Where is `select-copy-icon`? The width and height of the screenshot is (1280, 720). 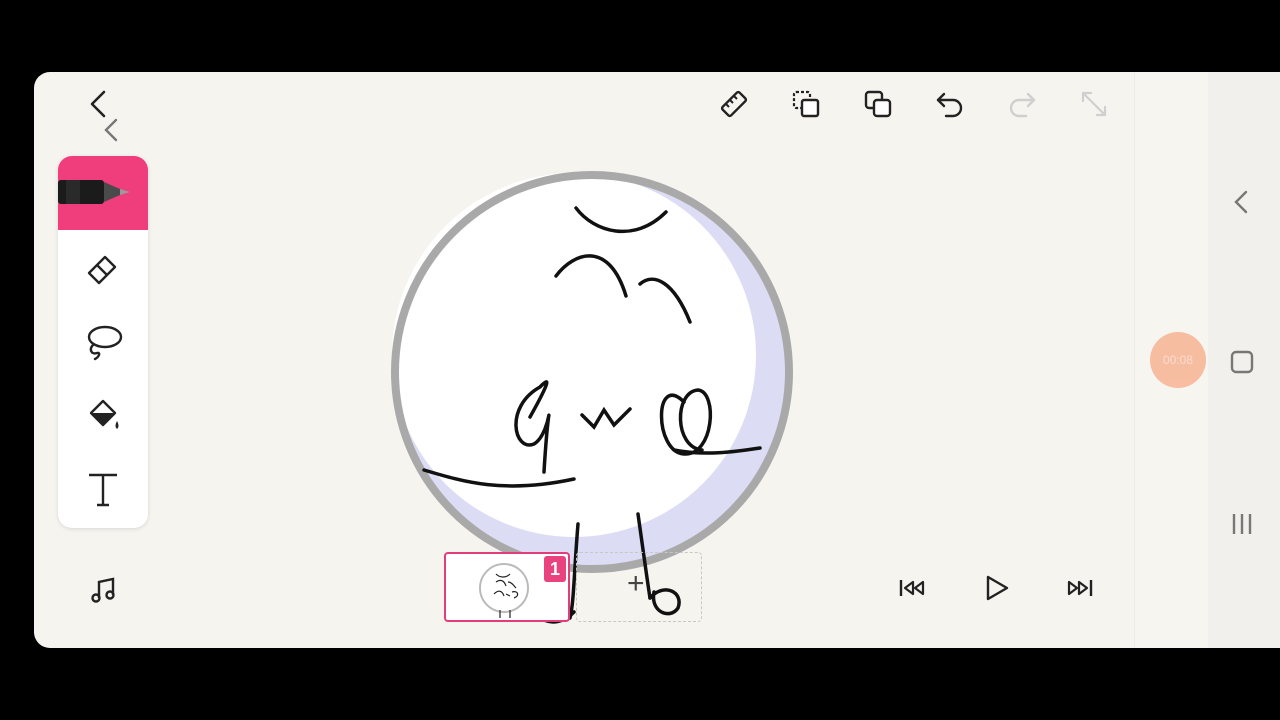 select-copy-icon is located at coordinates (806, 104).